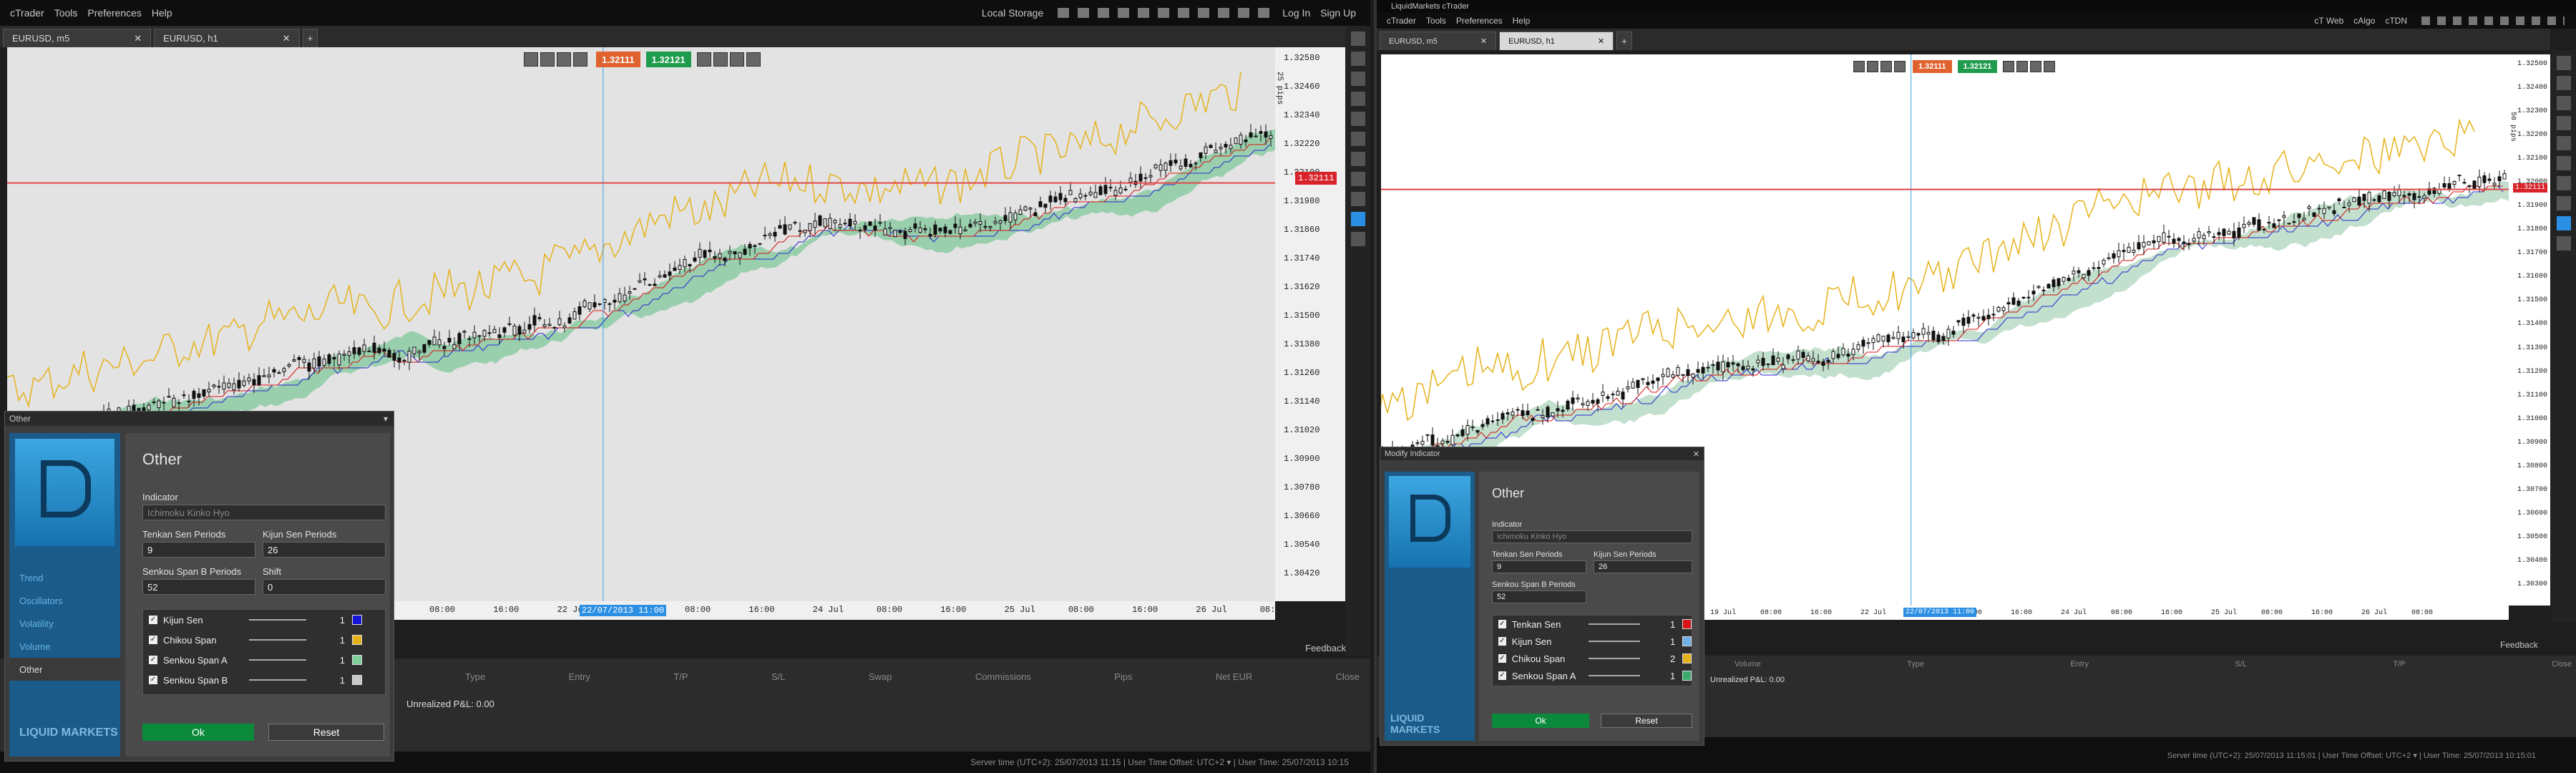  I want to click on col-swap: Swap, so click(880, 676).